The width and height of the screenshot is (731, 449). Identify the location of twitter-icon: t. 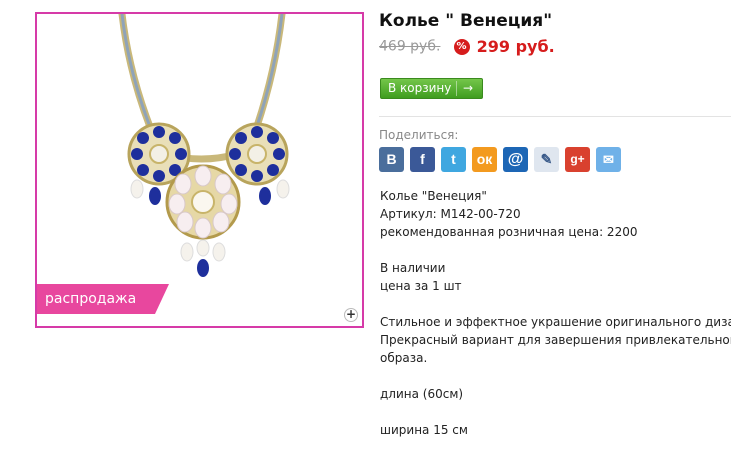
(453, 159).